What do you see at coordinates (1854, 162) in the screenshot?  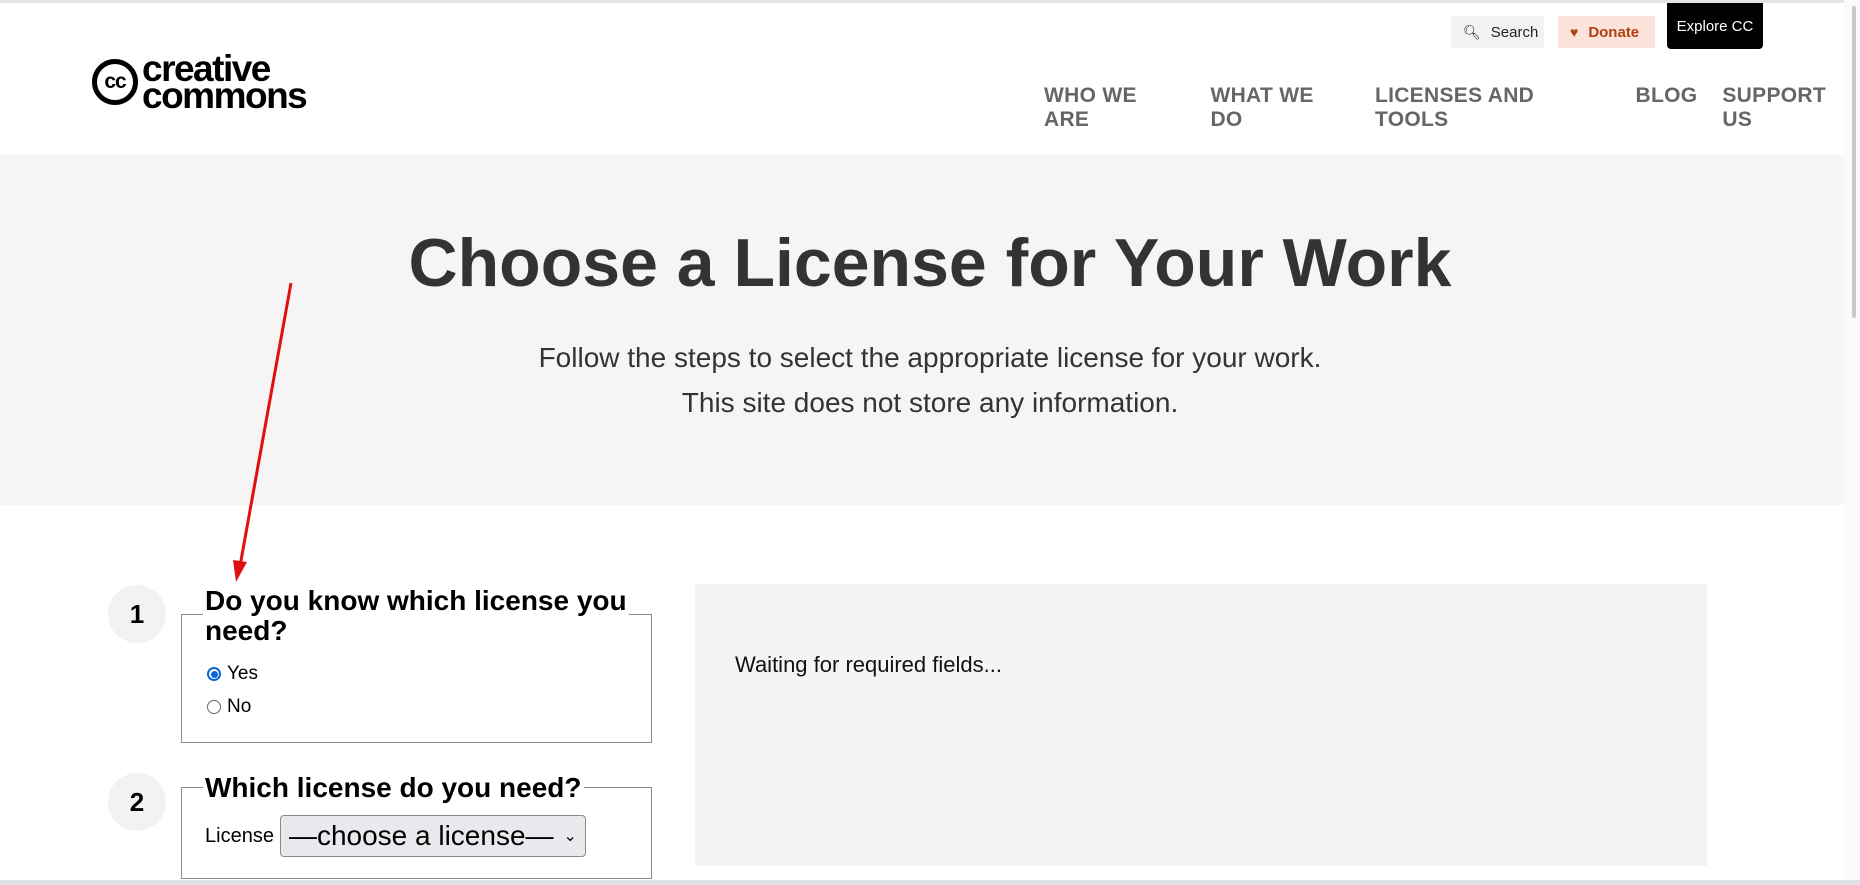 I see `scrollbar-thumb` at bounding box center [1854, 162].